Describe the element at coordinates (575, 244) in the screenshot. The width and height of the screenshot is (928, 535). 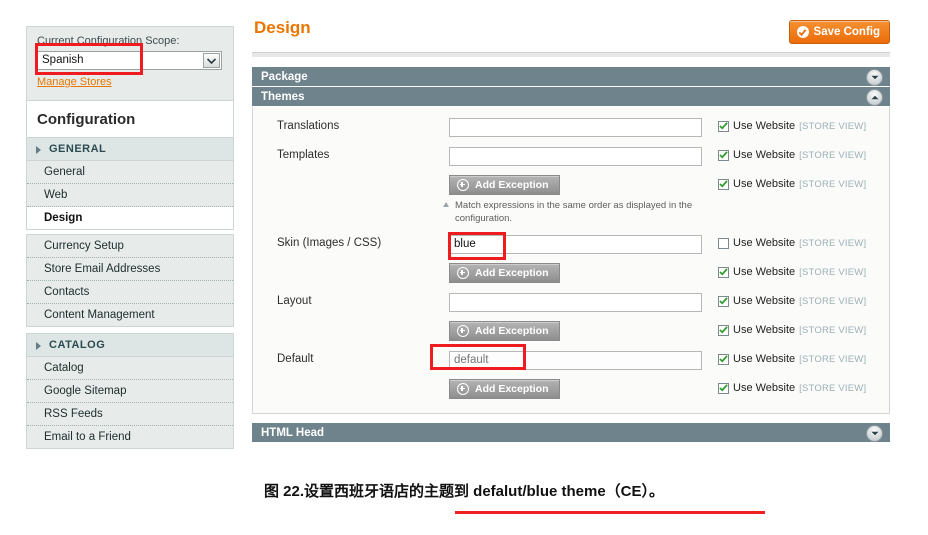
I see `skin-input` at that location.